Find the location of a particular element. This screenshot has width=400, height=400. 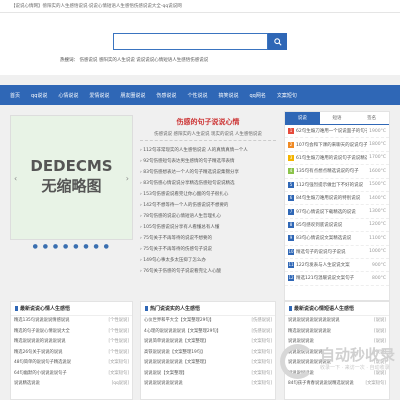

nav-item-qq-name: qq网名 is located at coordinates (257, 95).